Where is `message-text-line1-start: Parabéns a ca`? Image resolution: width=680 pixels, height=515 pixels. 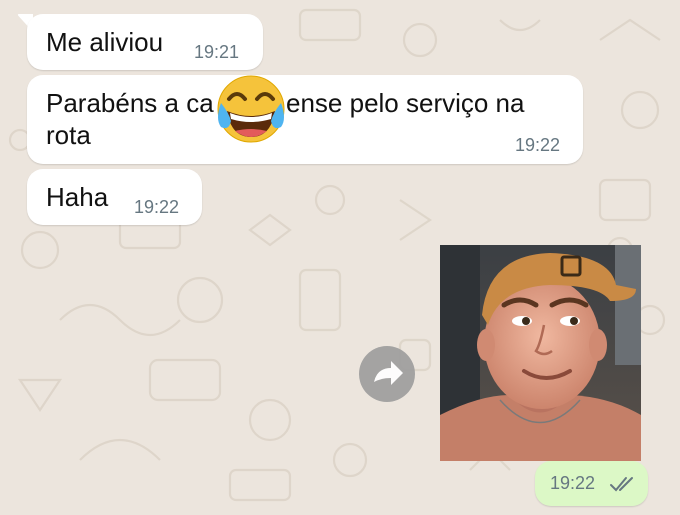 message-text-line1-start: Parabéns a ca is located at coordinates (130, 103).